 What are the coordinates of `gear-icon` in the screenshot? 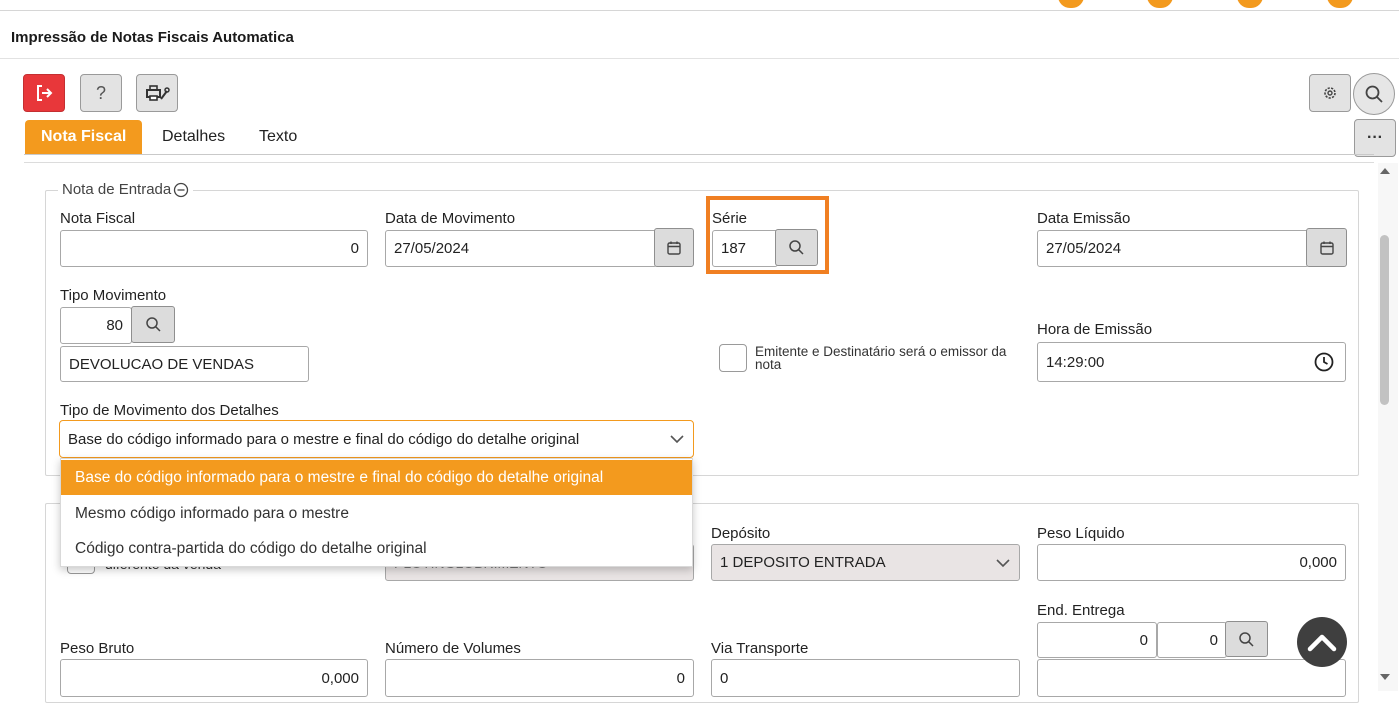 It's located at (1330, 93).